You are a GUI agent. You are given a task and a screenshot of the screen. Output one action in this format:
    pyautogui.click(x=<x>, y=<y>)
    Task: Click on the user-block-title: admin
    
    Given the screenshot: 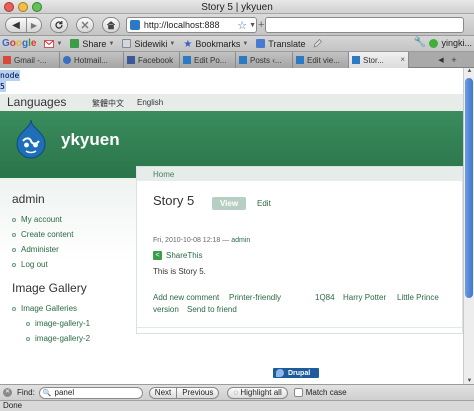 What is the action you would take?
    pyautogui.click(x=28, y=199)
    